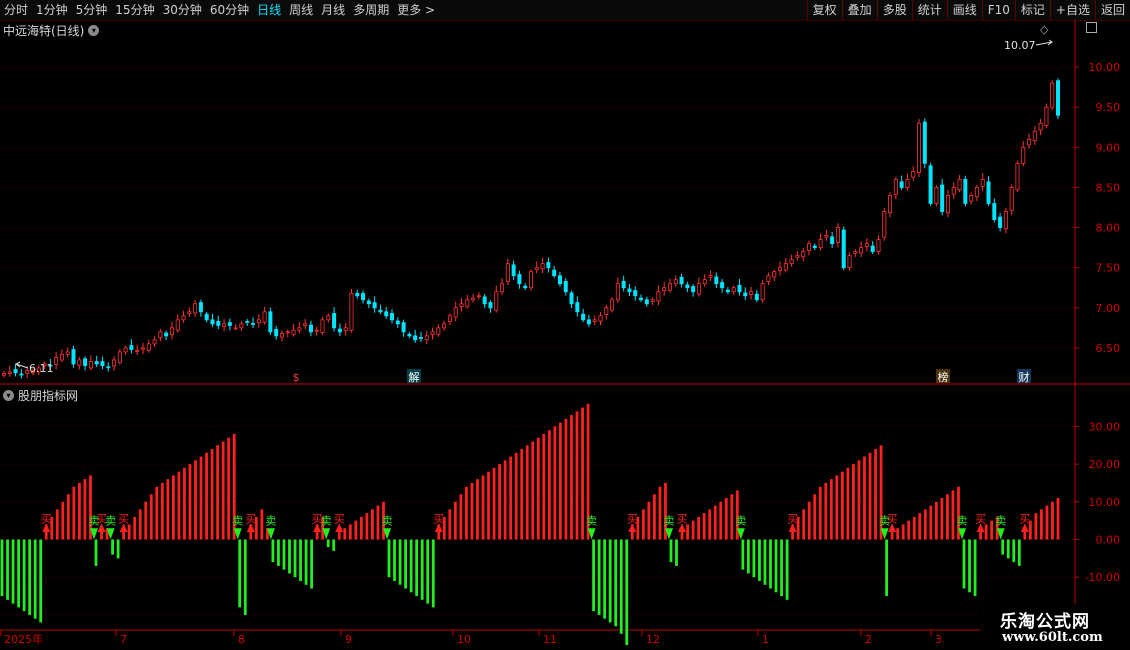 This screenshot has width=1130, height=650. I want to click on low-arrow-icon, so click(21, 365).